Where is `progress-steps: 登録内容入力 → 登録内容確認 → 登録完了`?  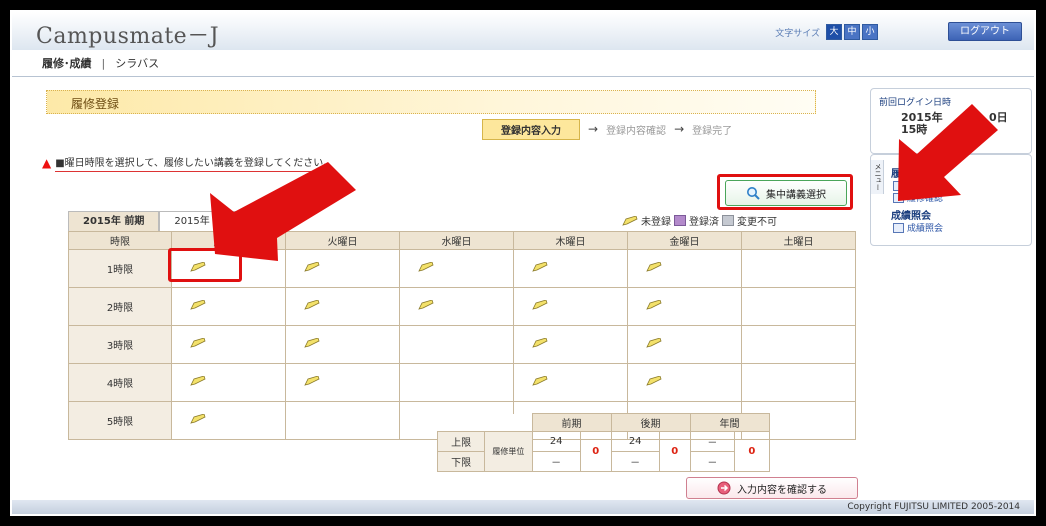
progress-steps: 登録内容入力 → 登録内容確認 → 登録完了 is located at coordinates (607, 129).